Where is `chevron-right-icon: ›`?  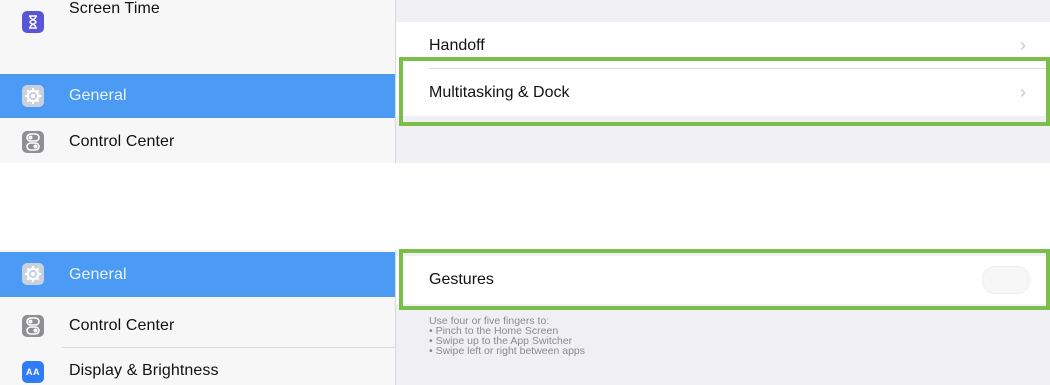
chevron-right-icon: › is located at coordinates (1023, 45).